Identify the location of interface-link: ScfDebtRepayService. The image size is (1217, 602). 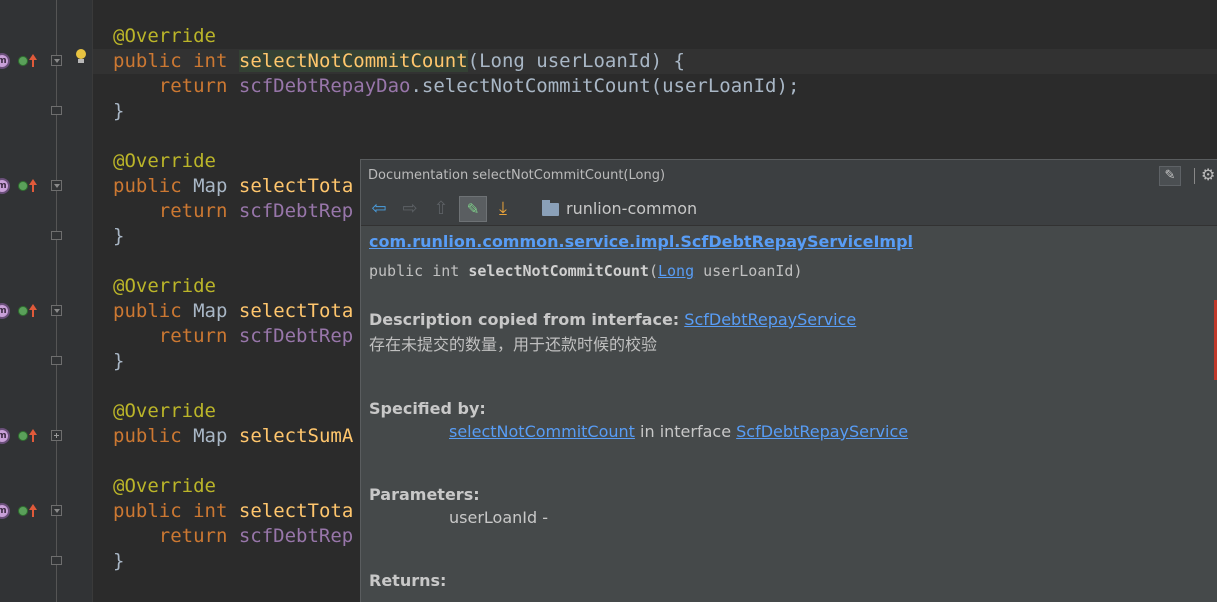
(770, 319).